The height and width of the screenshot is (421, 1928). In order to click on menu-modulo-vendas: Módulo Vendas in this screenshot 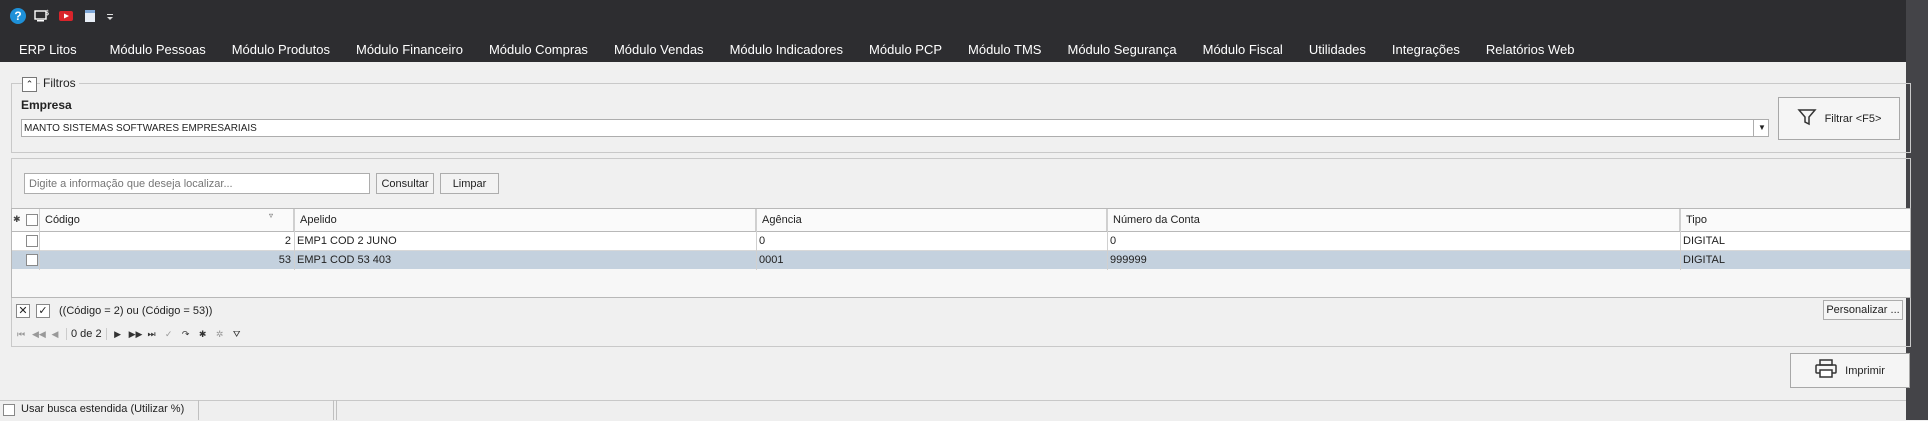, I will do `click(659, 49)`.